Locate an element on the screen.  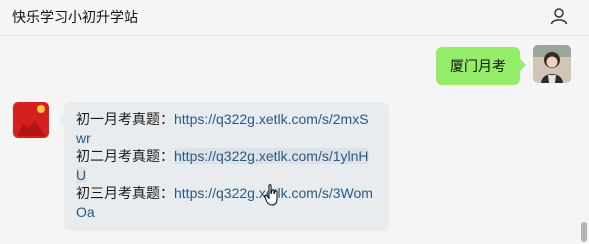
grade-label: 初一月考真题： is located at coordinates (125, 119).